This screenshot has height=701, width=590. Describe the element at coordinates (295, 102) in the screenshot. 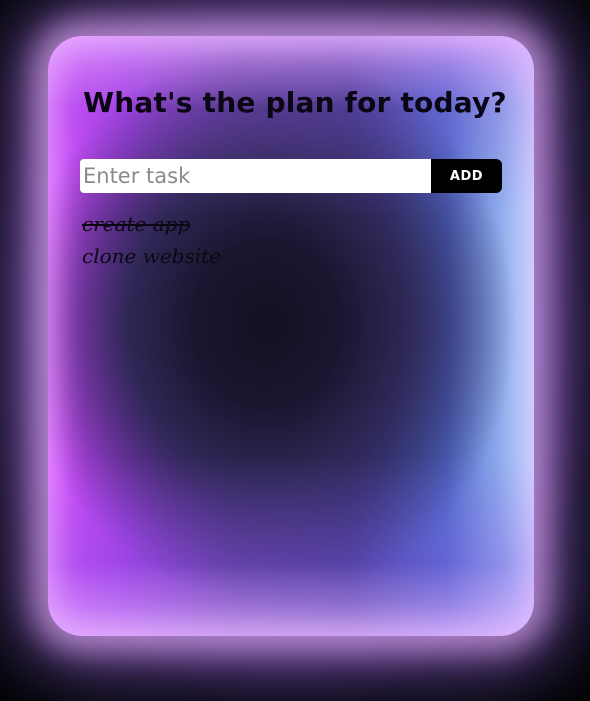

I see `page-title: What's the plan for today?` at that location.